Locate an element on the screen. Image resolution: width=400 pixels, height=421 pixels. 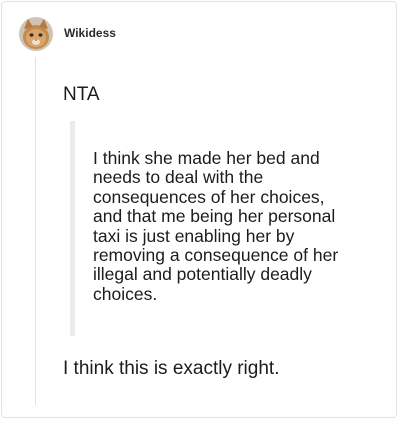
quote-bar is located at coordinates (72, 228).